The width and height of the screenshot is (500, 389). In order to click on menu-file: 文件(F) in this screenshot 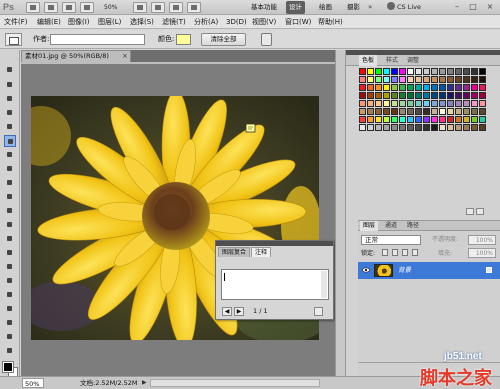, I will do `click(16, 22)`.